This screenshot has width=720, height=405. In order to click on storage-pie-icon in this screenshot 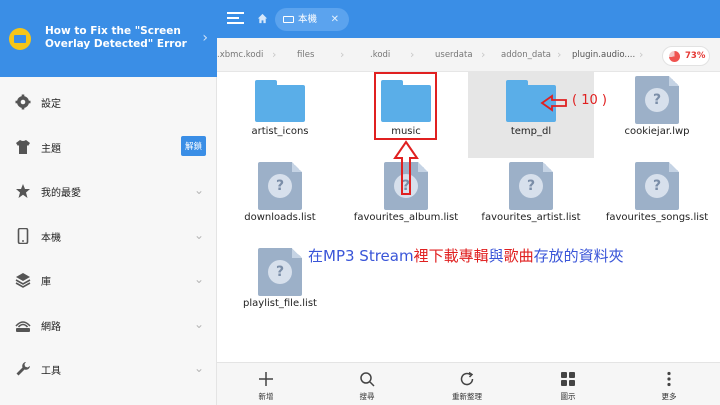, I will do `click(674, 56)`.